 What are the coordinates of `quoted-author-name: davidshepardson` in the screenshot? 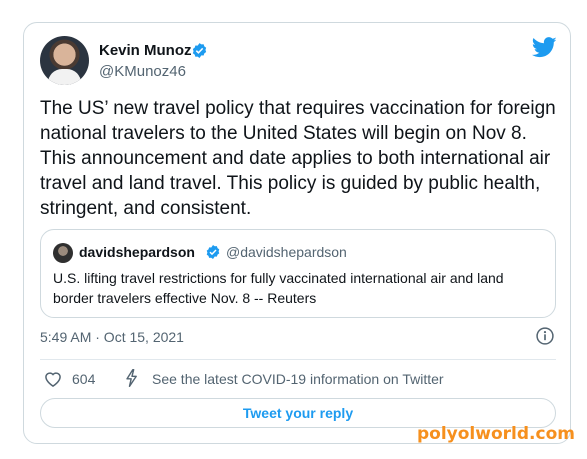 It's located at (137, 252).